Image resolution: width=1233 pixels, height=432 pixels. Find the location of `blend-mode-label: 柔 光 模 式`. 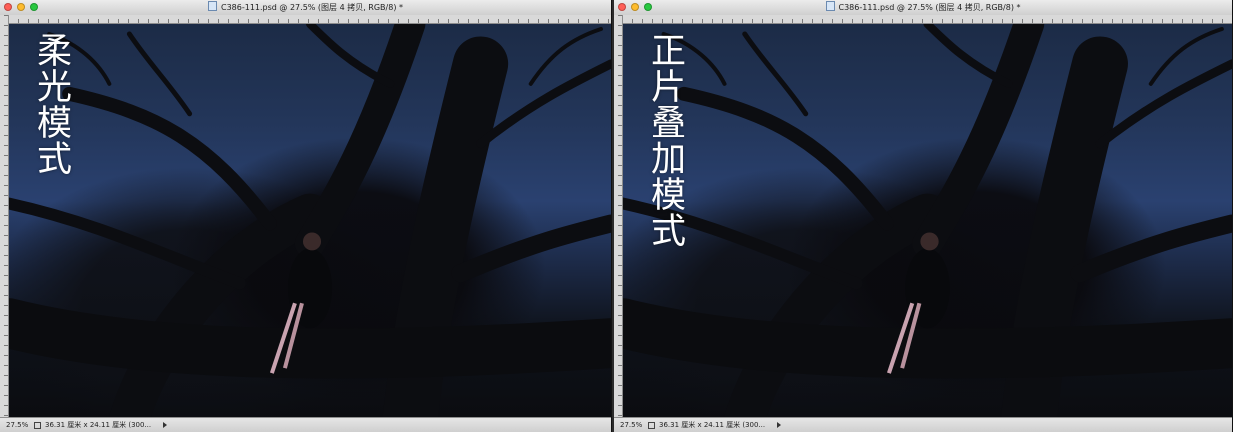

blend-mode-label: 柔 光 模 式 is located at coordinates (54, 106).